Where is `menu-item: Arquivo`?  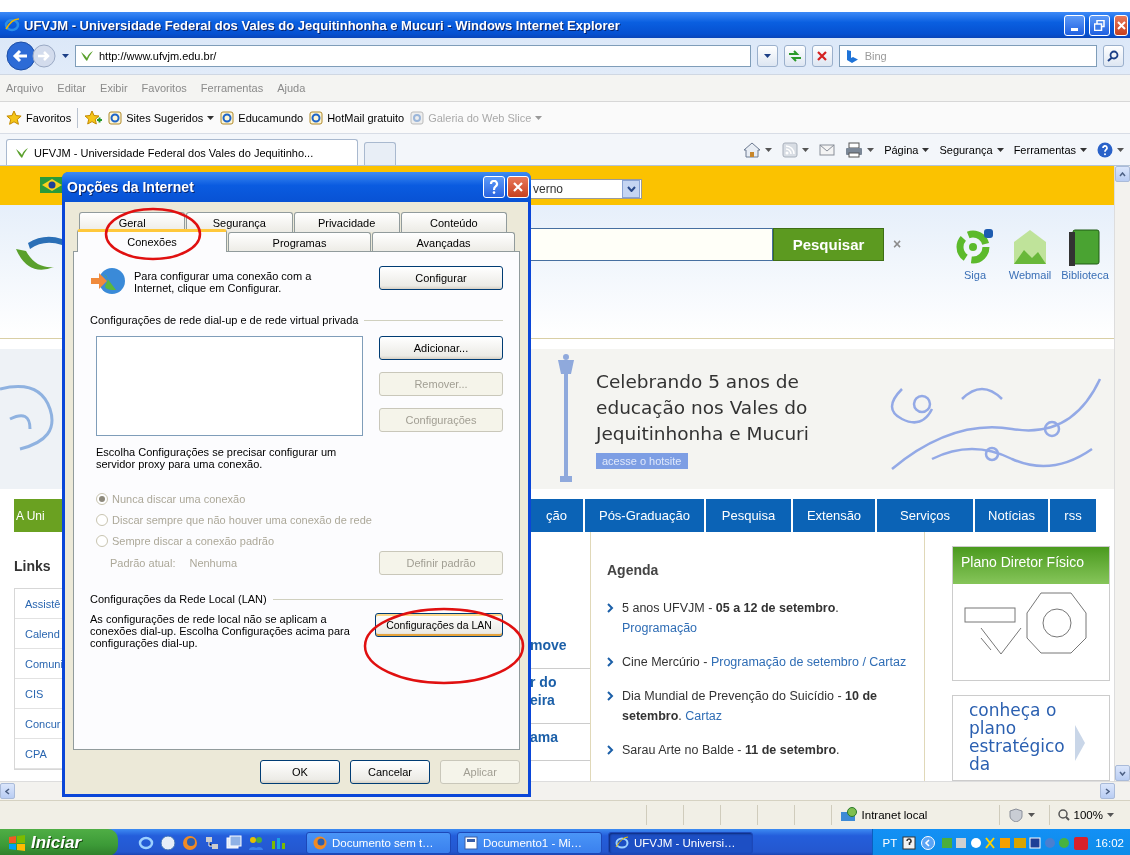
menu-item: Arquivo is located at coordinates (25, 88).